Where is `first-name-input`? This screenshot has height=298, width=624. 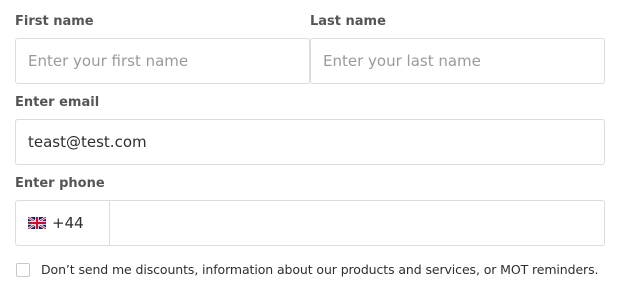 first-name-input is located at coordinates (162, 61).